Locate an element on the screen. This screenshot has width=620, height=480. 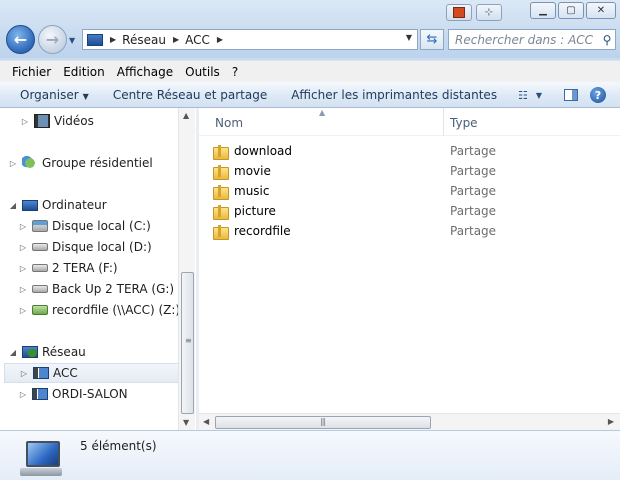
file-row: movie Partage is located at coordinates (408, 171).